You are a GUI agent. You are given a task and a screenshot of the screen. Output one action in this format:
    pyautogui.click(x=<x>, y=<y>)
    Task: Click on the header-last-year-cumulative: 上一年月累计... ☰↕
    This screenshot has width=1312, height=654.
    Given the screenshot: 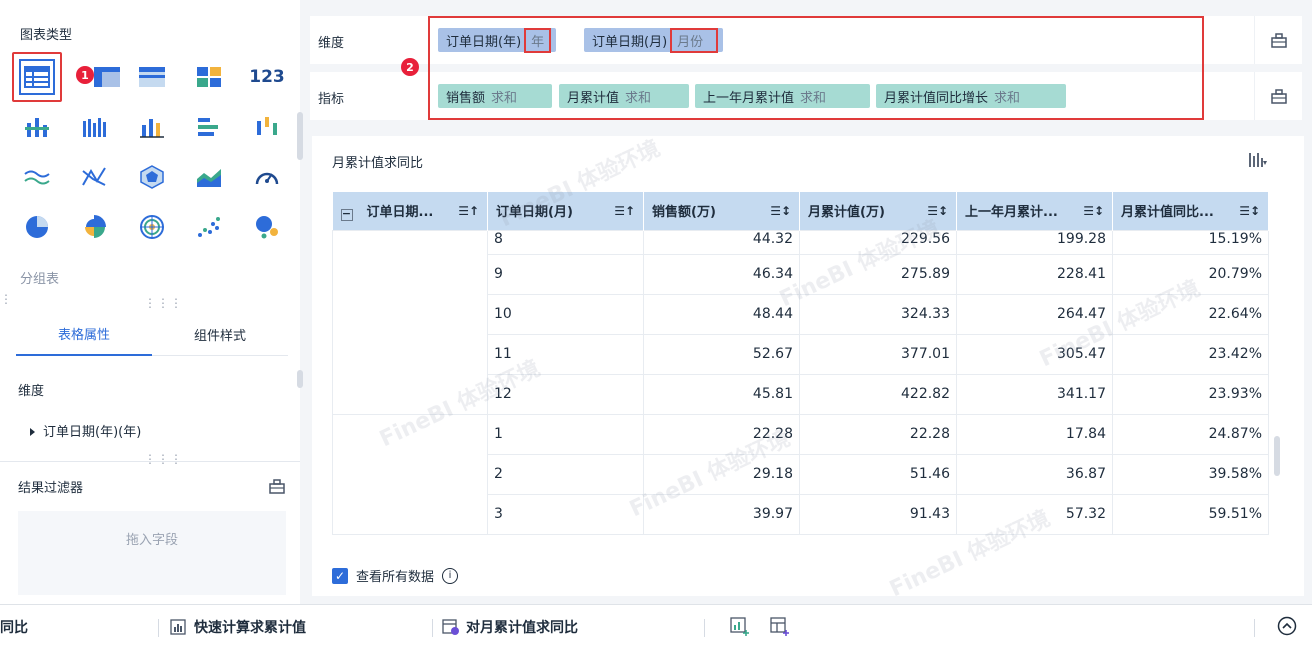 What is the action you would take?
    pyautogui.click(x=1034, y=211)
    